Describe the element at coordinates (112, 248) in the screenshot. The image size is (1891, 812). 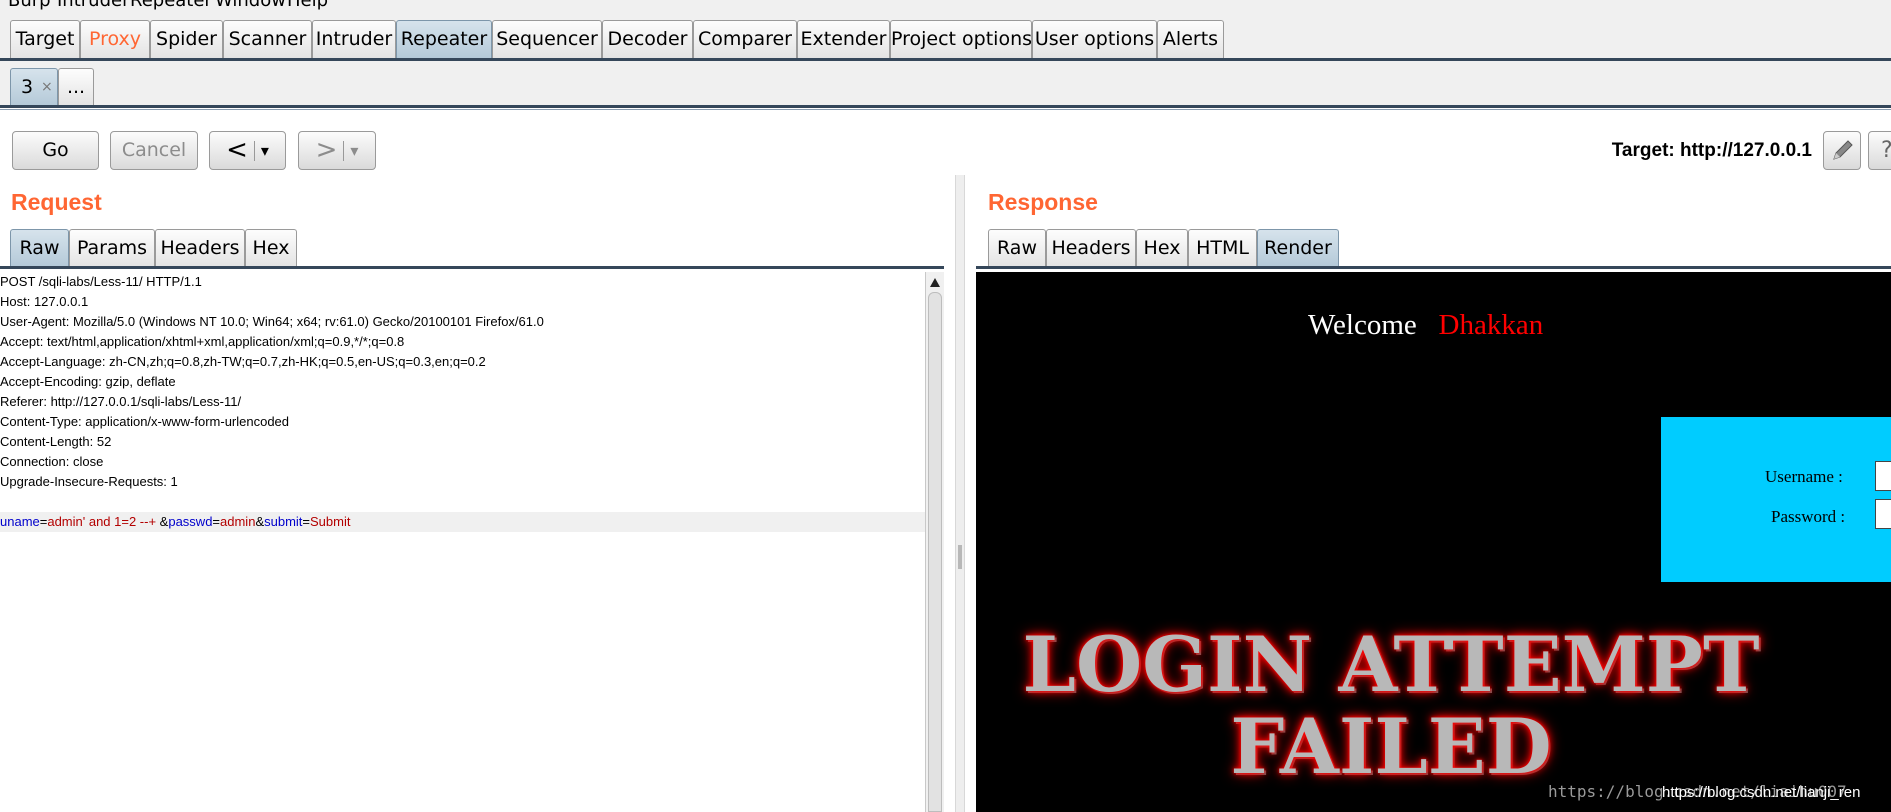
I see `request-tab-params: Params` at that location.